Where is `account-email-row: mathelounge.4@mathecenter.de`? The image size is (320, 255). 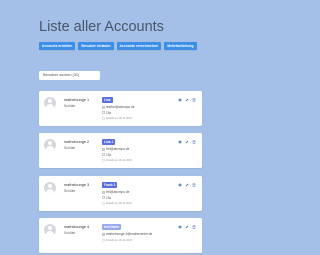 account-email-row: mathelounge.4@mathecenter.de is located at coordinates (127, 234).